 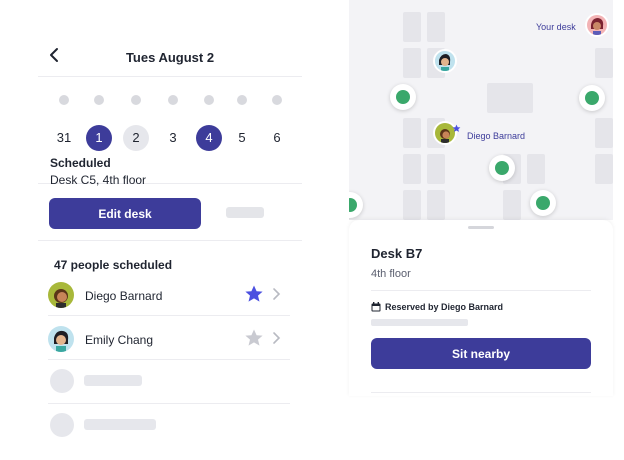 What do you see at coordinates (64, 137) in the screenshot?
I see `day-number: 31` at bounding box center [64, 137].